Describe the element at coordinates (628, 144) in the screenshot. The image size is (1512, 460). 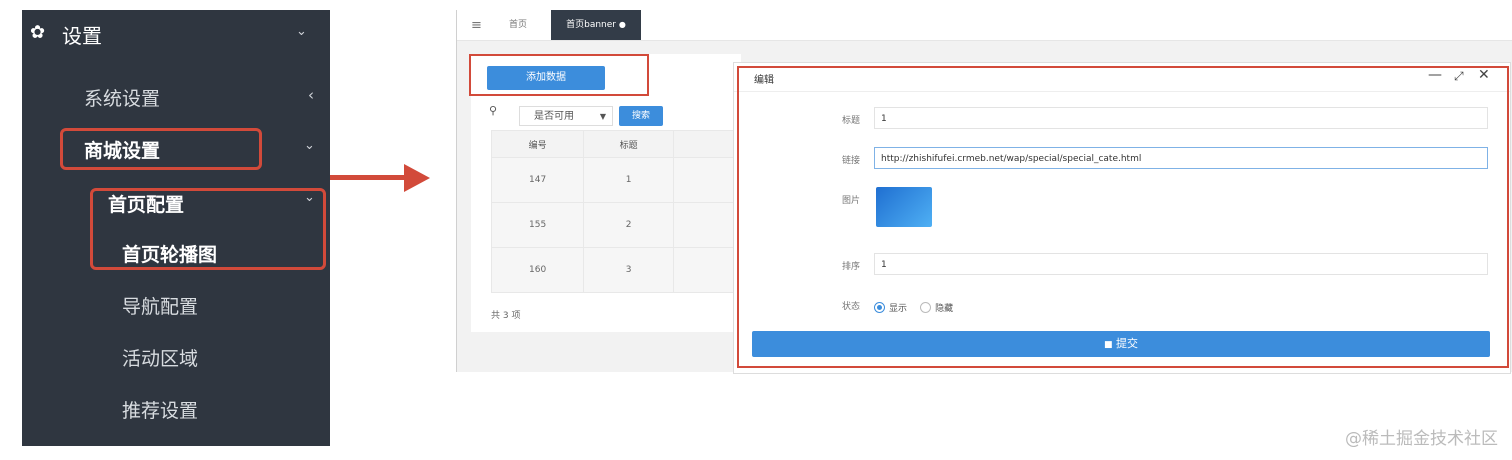
I see `column-header: 标题` at that location.